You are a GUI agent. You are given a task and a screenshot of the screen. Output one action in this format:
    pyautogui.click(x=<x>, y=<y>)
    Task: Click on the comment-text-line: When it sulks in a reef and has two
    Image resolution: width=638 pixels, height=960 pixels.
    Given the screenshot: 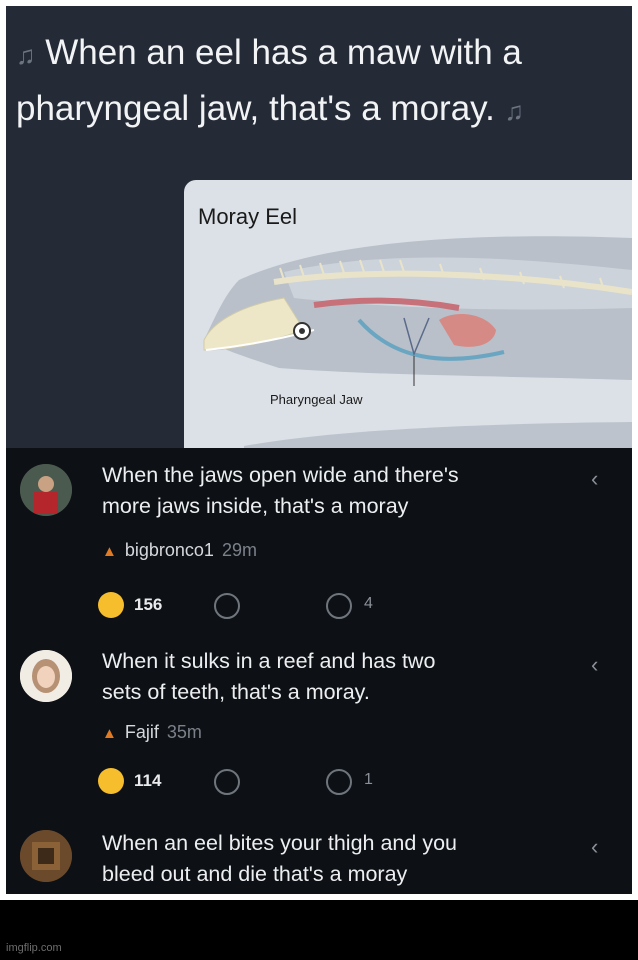 What is the action you would take?
    pyautogui.click(x=269, y=661)
    